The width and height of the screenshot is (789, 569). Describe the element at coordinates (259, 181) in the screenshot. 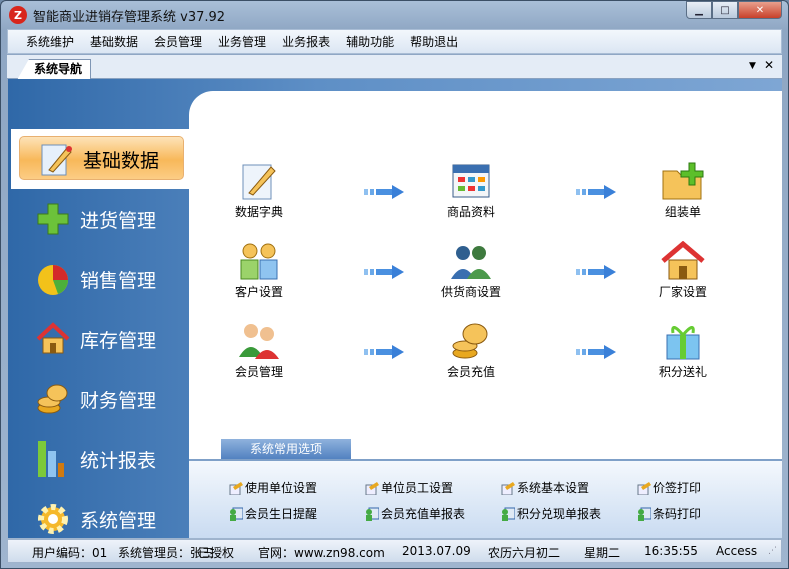

I see `dictionary-icon` at that location.